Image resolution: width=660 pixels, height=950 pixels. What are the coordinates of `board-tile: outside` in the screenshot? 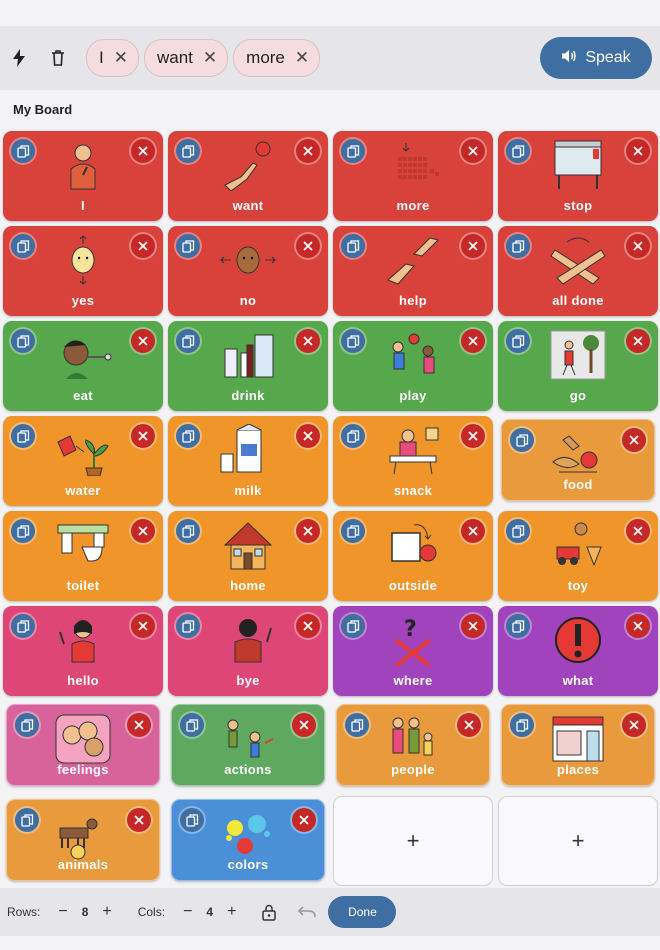 It's located at (413, 556).